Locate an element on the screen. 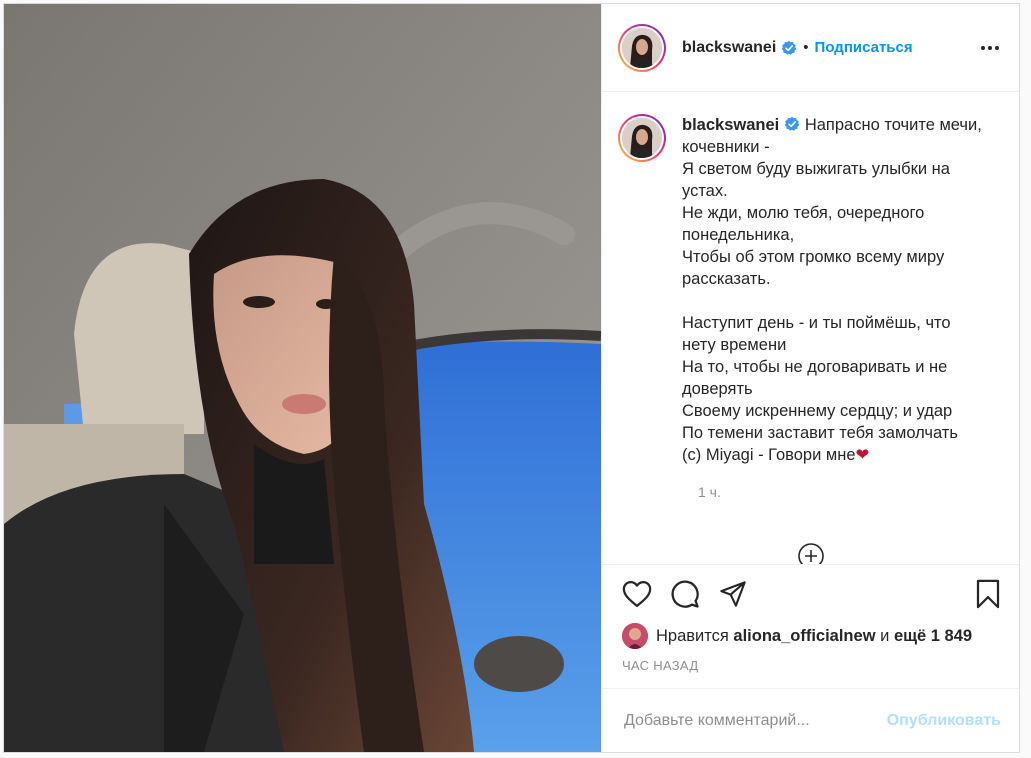  caption-time: 1 ч. is located at coordinates (709, 492).